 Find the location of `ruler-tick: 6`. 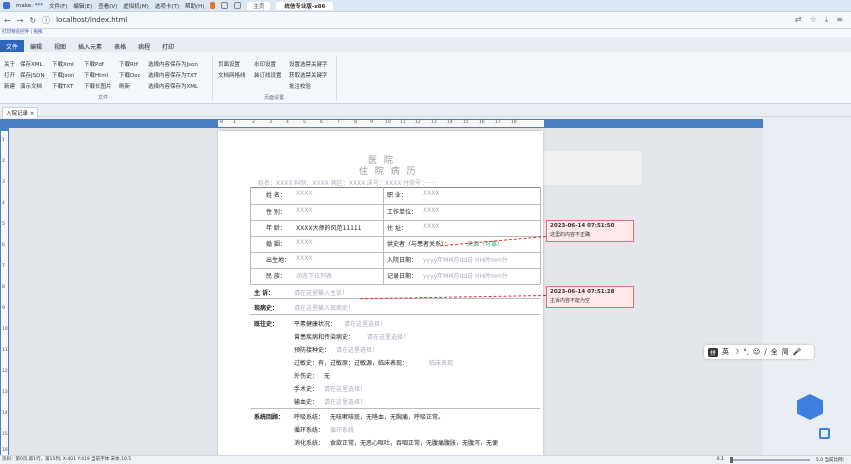

ruler-tick: 6 is located at coordinates (321, 122).